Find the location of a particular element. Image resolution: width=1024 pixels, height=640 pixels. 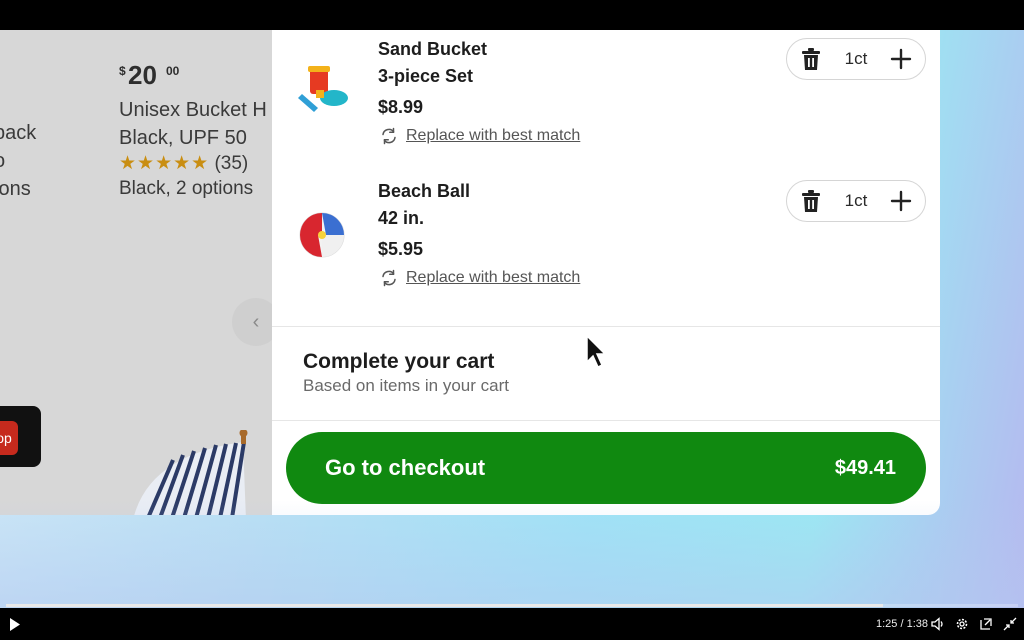

progress-bar is located at coordinates (512, 605).